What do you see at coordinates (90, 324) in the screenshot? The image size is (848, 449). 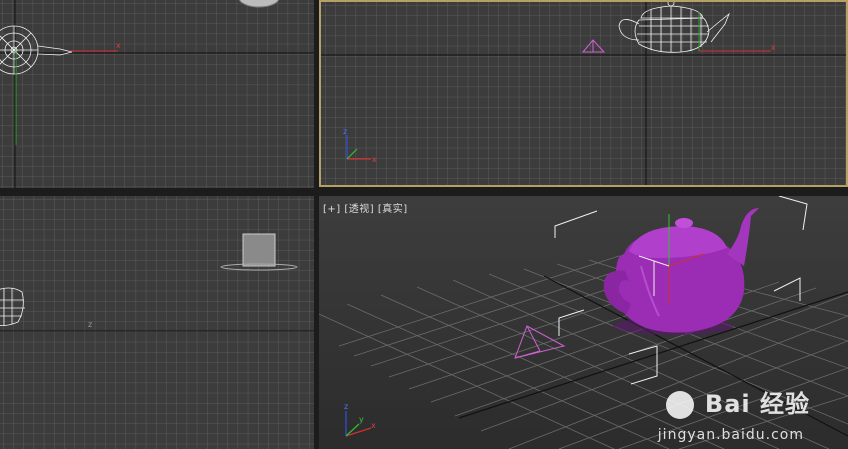 I see `axis-z-label-left: z` at bounding box center [90, 324].